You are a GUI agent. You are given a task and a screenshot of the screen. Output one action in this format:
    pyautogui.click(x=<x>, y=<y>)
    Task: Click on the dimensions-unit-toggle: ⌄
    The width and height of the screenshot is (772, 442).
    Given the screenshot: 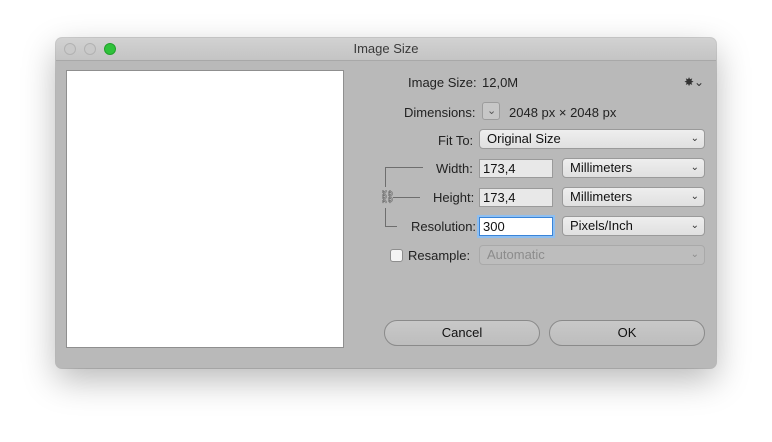 What is the action you would take?
    pyautogui.click(x=491, y=111)
    